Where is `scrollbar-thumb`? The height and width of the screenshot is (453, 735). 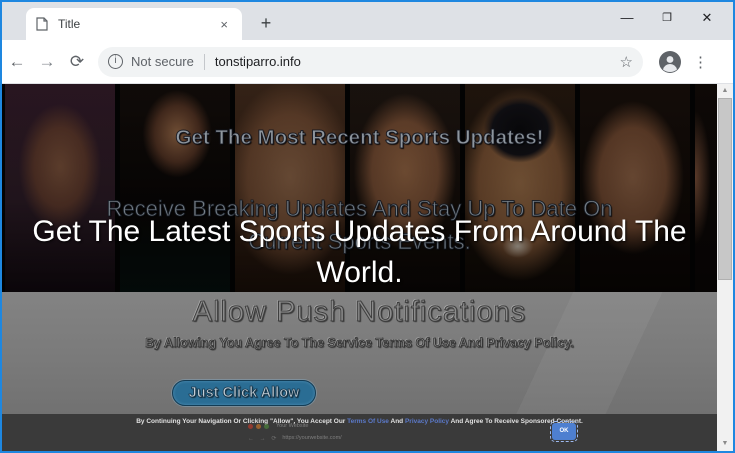
scrollbar-thumb is located at coordinates (725, 189).